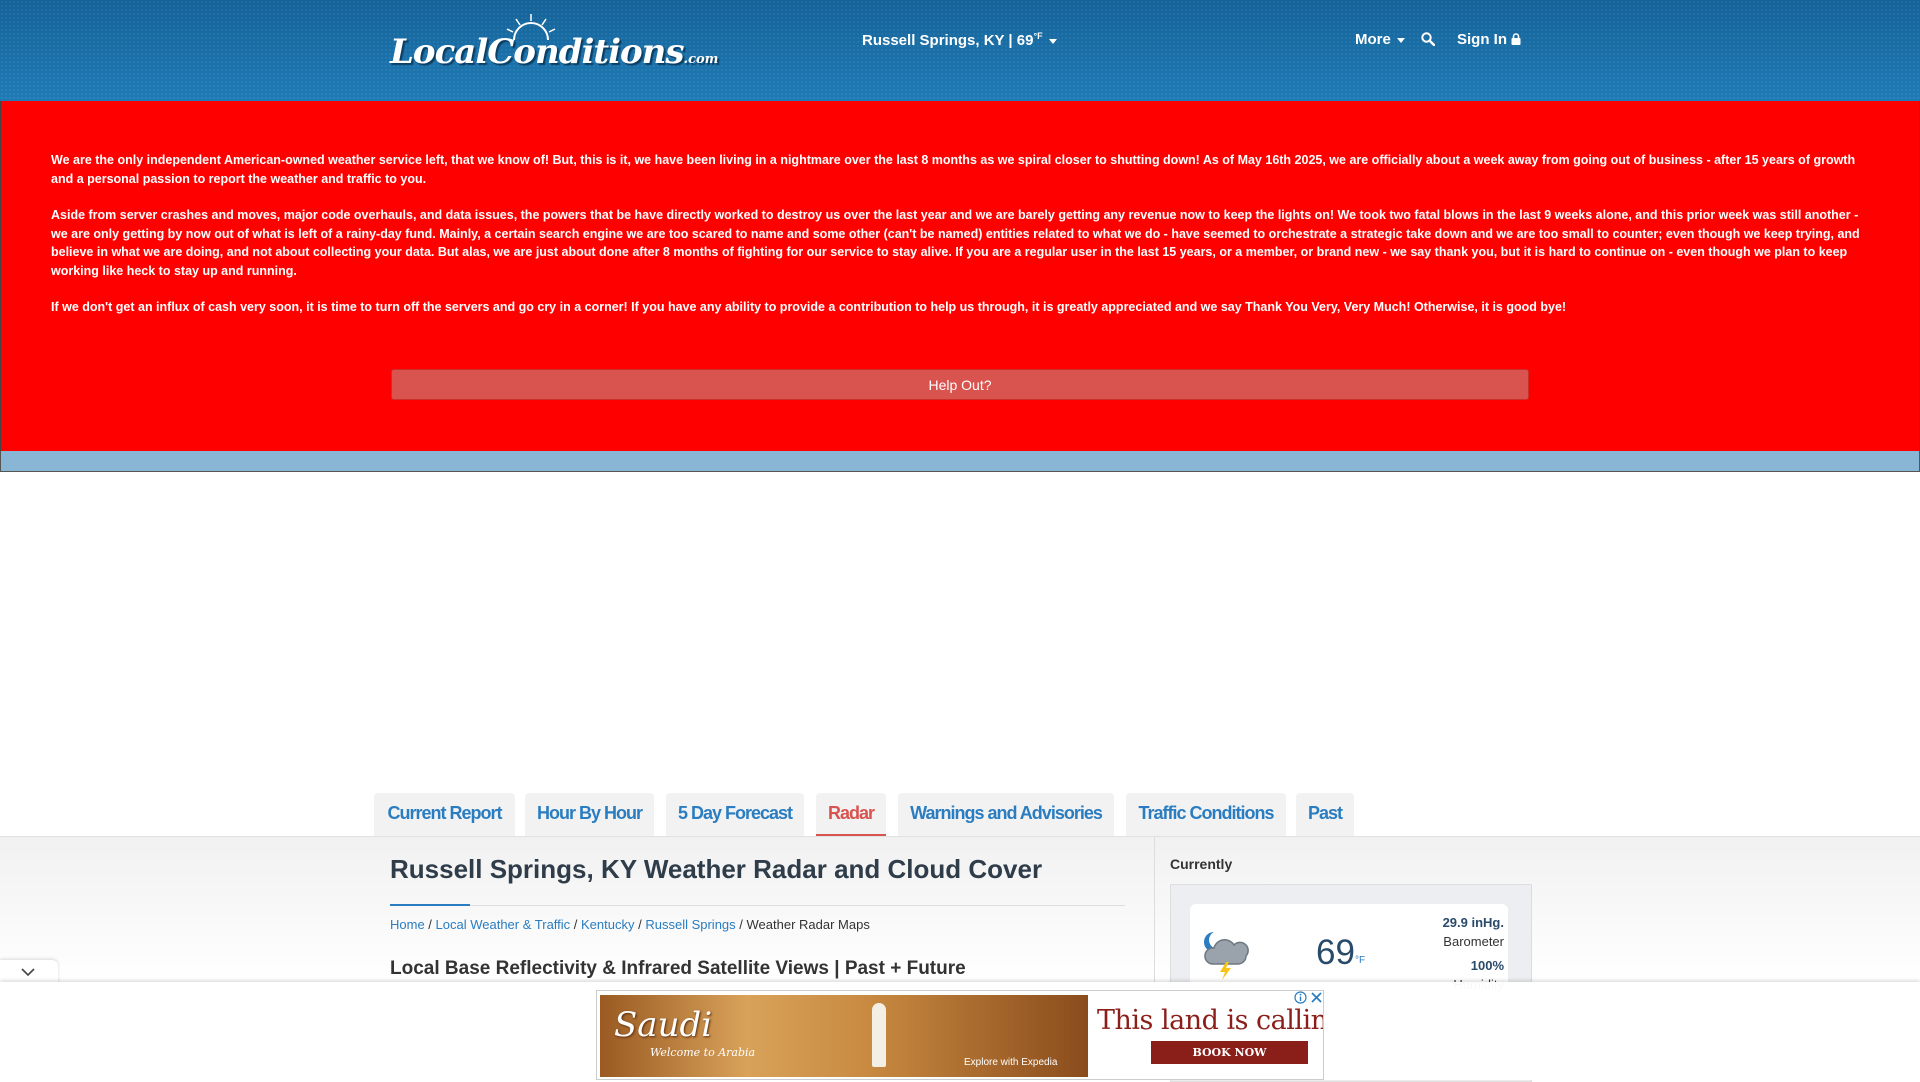  What do you see at coordinates (1210, 1020) in the screenshot?
I see `ad-headline: This land is calling` at bounding box center [1210, 1020].